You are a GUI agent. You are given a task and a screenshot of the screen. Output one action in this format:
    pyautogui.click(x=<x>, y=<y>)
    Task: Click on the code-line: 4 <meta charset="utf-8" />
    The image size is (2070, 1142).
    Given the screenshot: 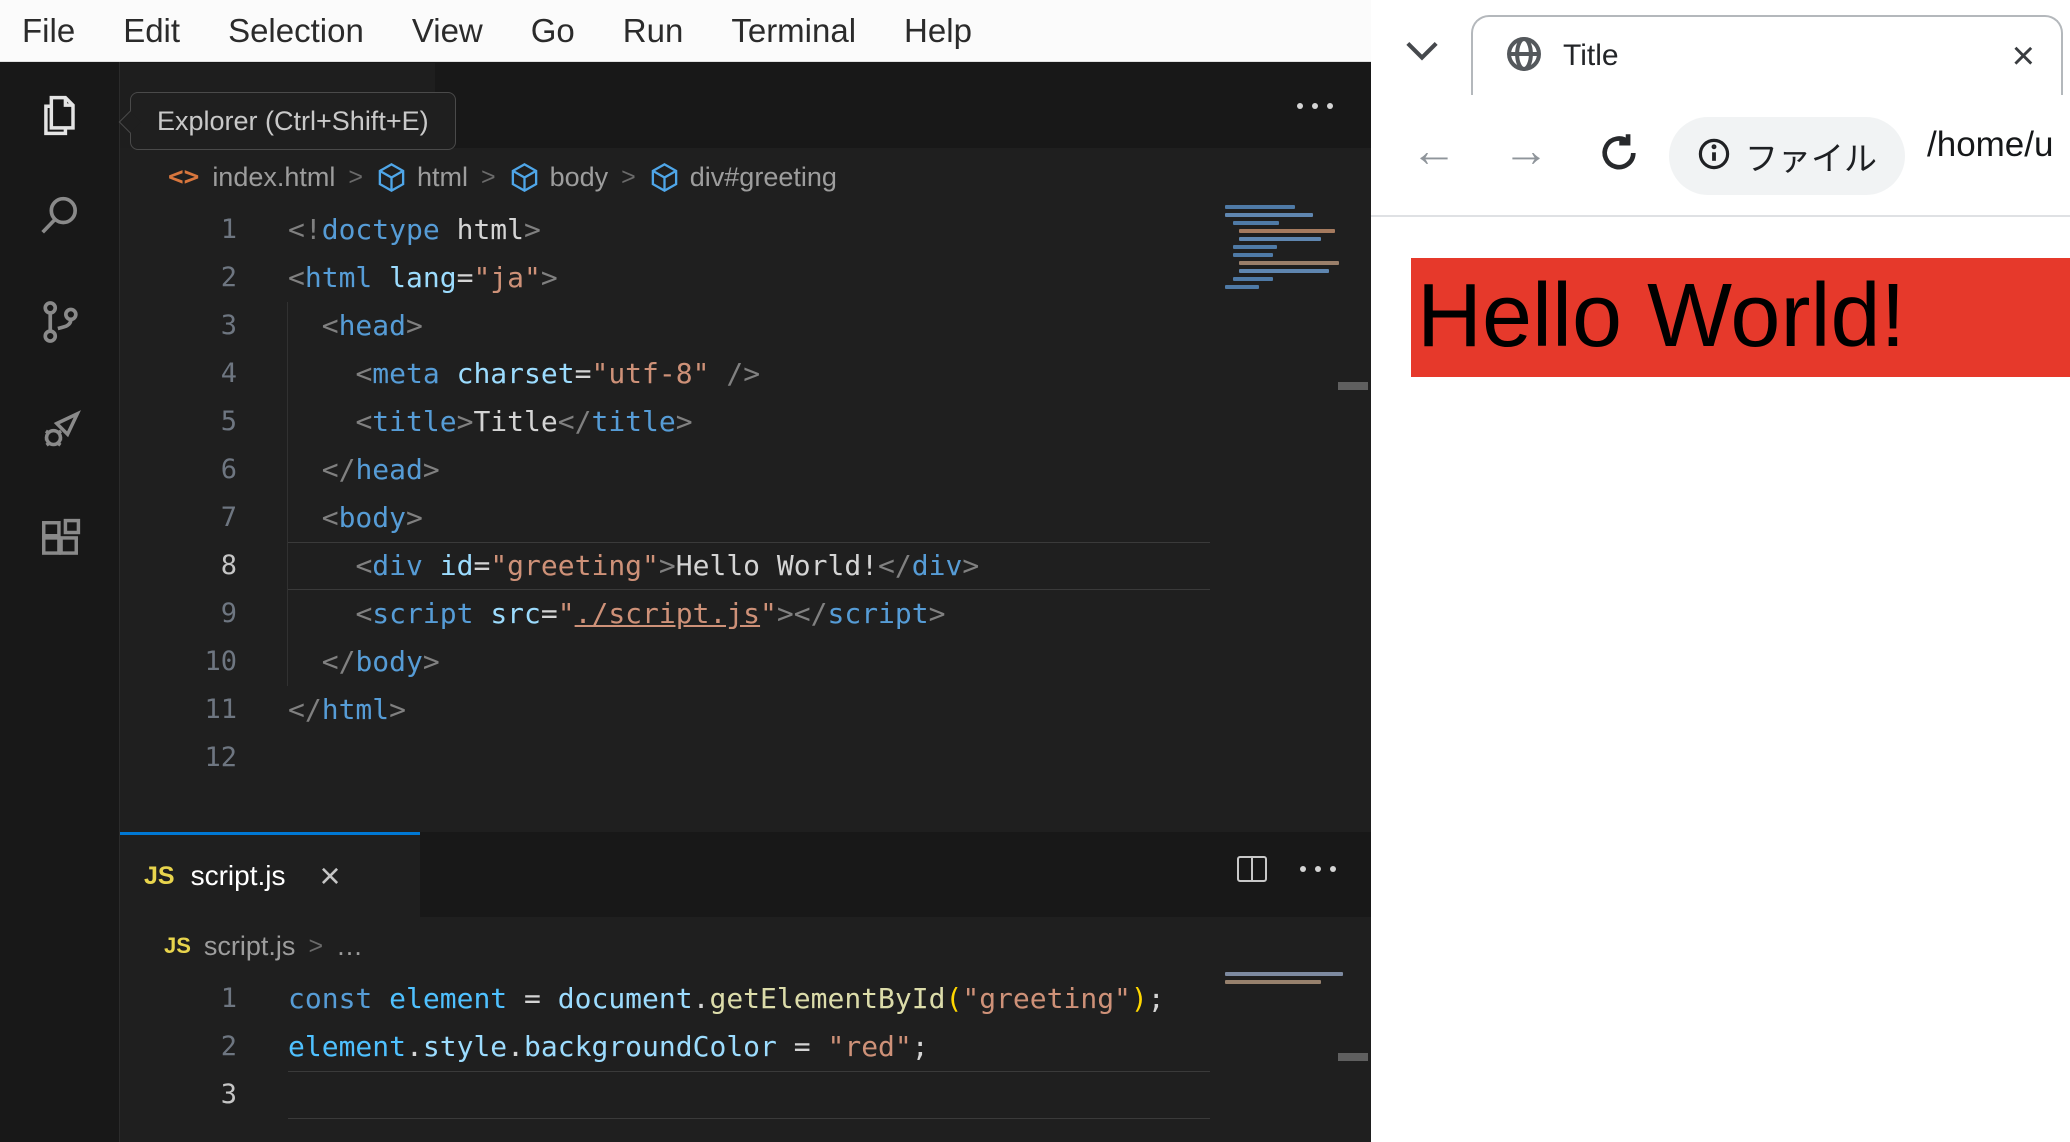 What is the action you would take?
    pyautogui.click(x=745, y=374)
    